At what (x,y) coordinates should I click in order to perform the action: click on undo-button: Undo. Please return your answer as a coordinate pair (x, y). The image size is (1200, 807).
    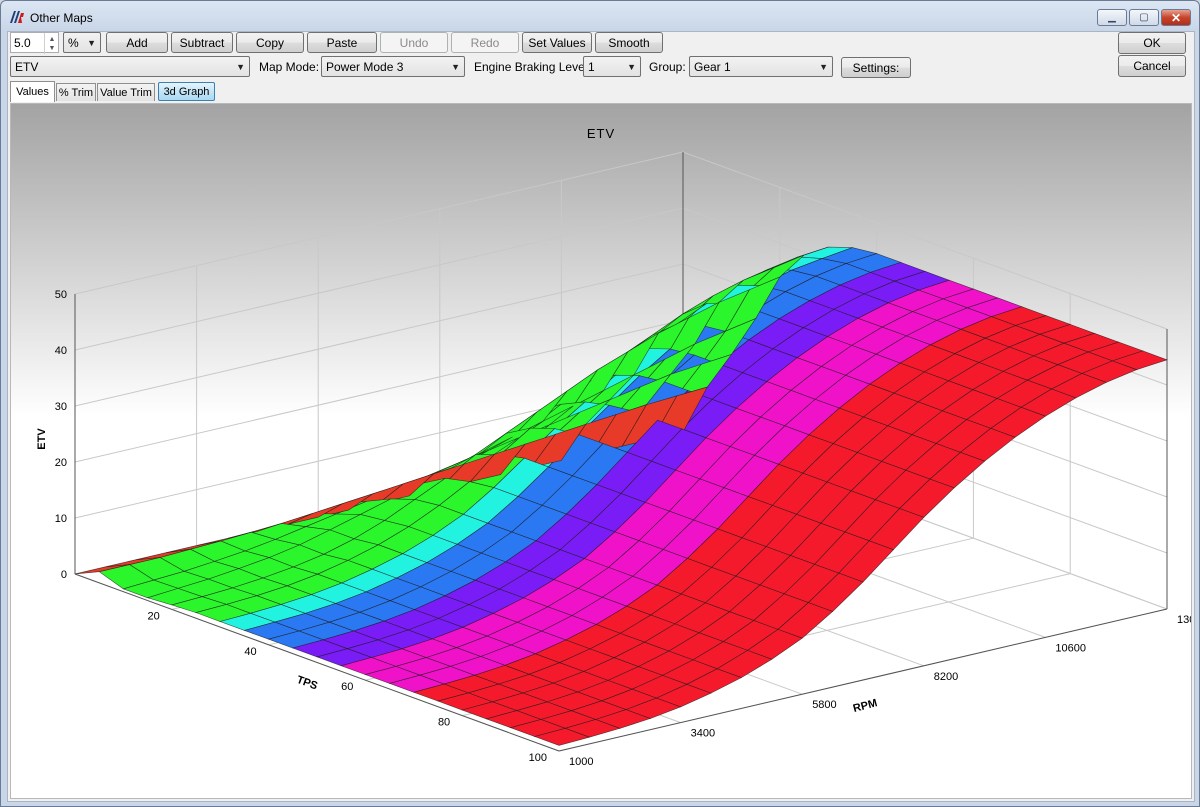
    Looking at the image, I should click on (414, 42).